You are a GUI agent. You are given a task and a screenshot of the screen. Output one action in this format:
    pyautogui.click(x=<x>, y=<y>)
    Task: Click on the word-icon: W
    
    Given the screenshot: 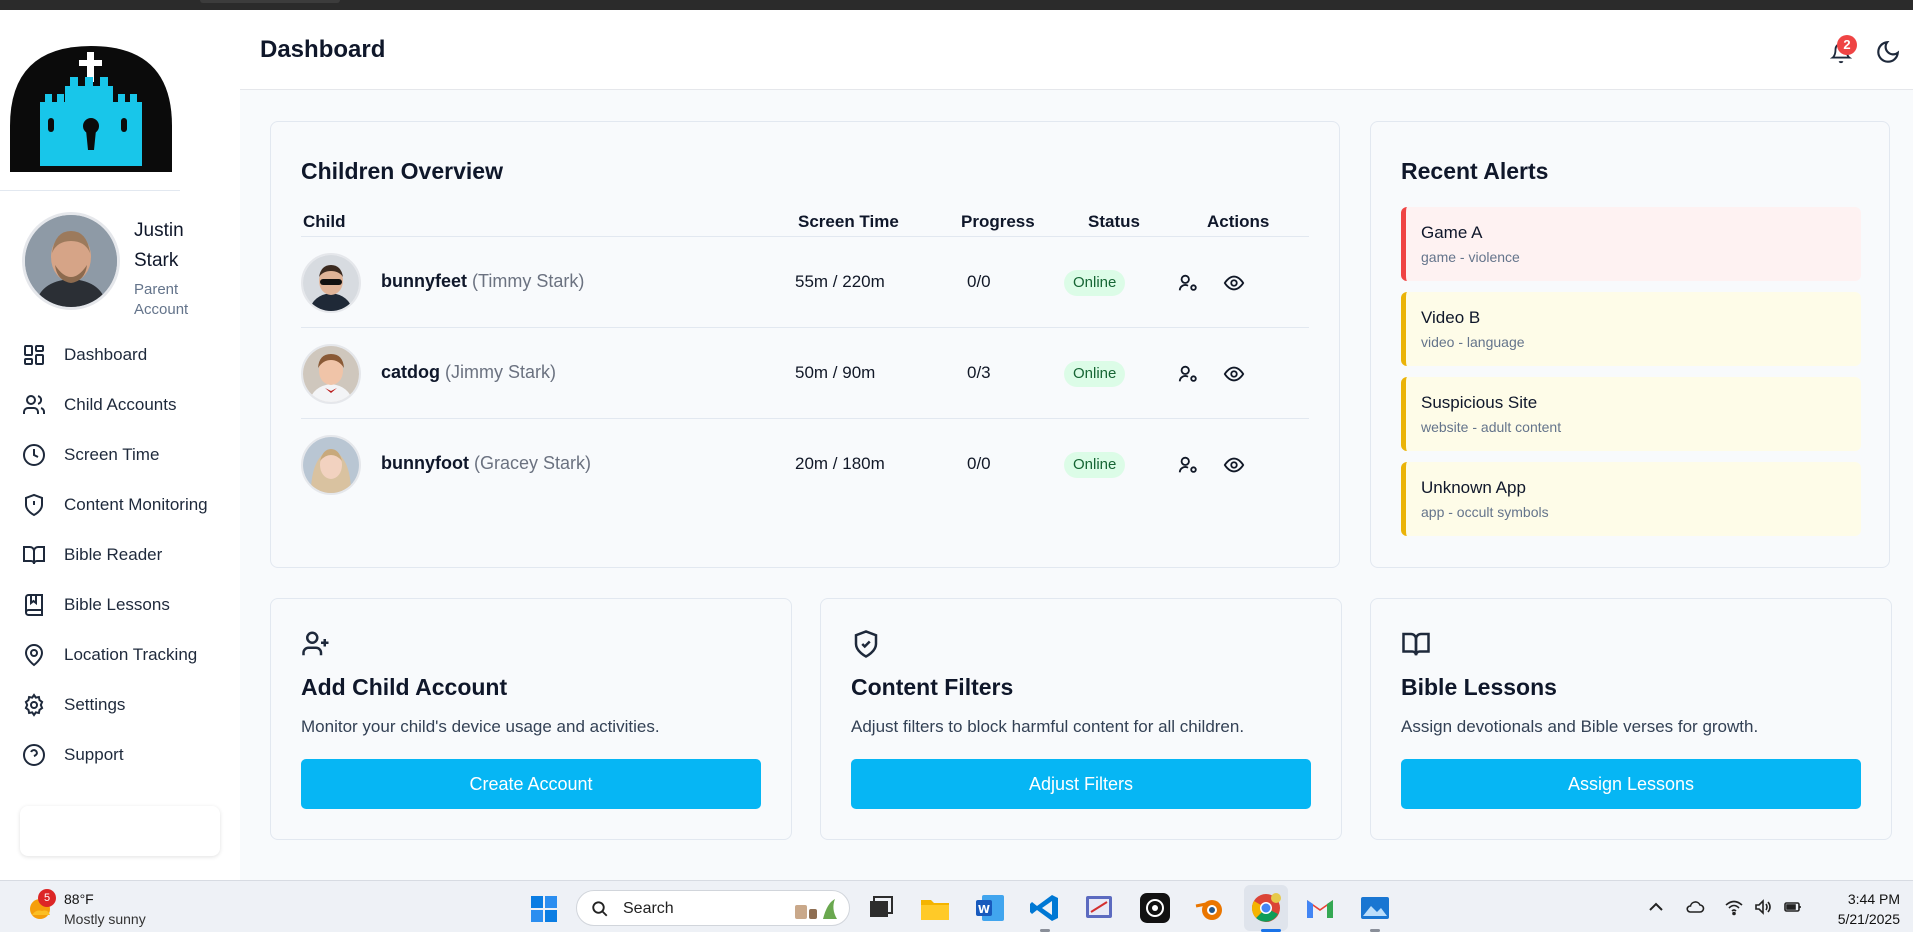 What is the action you would take?
    pyautogui.click(x=990, y=908)
    